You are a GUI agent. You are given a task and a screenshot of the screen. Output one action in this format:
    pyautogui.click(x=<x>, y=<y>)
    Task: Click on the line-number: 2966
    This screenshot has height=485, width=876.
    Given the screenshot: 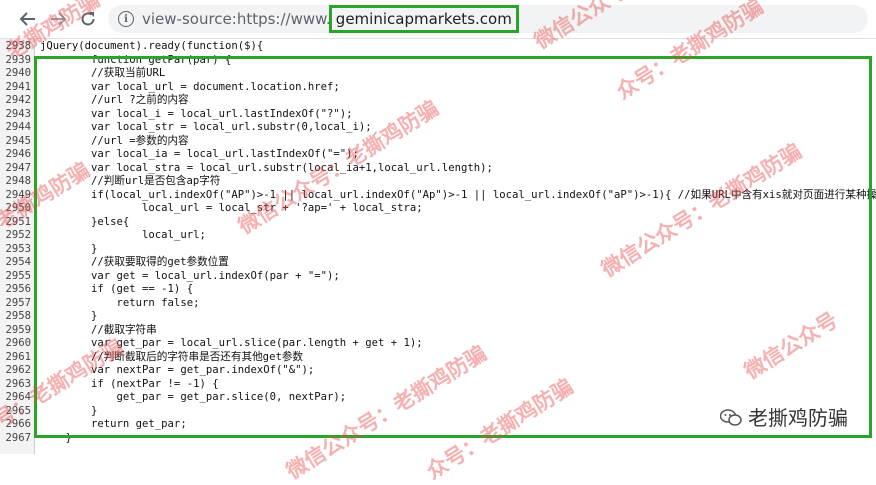 What is the action you would take?
    pyautogui.click(x=18, y=424)
    